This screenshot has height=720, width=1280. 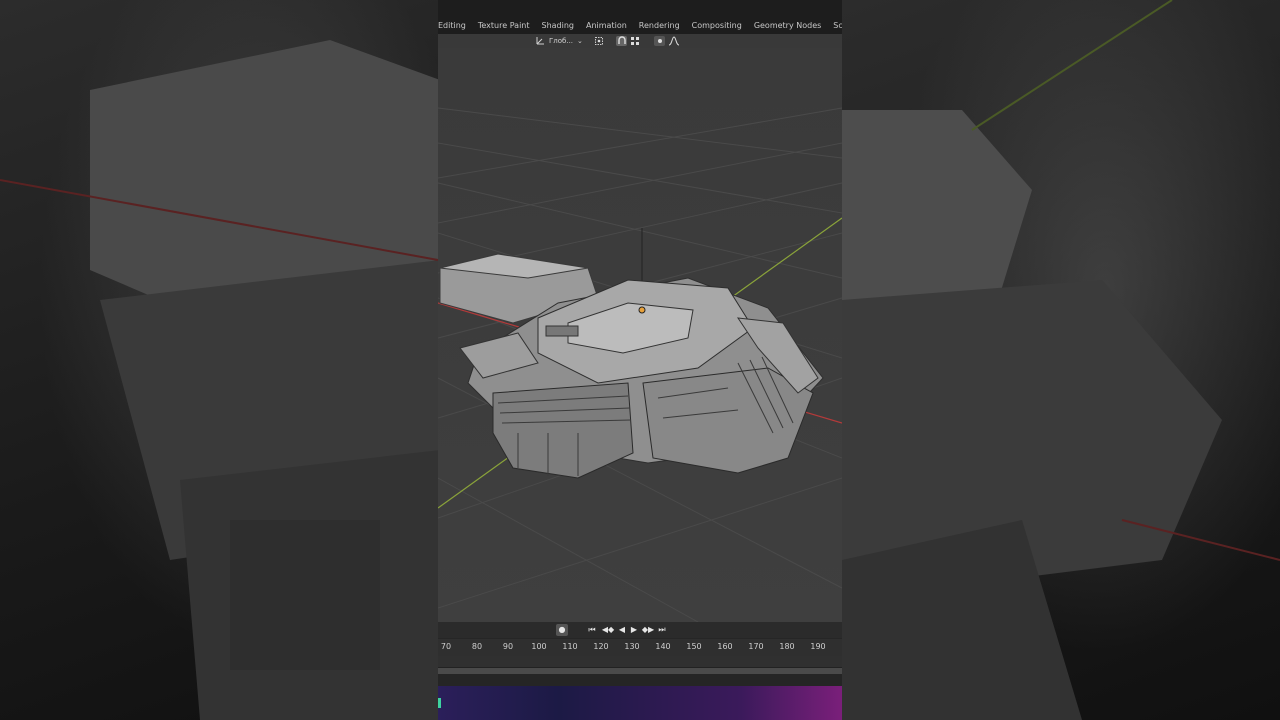 What do you see at coordinates (446, 646) in the screenshot?
I see `frame-tick: 70` at bounding box center [446, 646].